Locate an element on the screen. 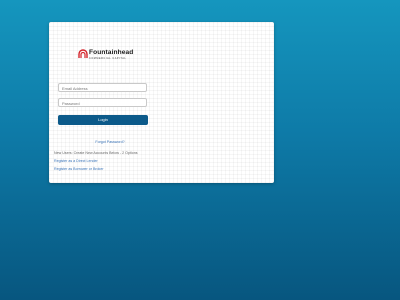  password-field: Password is located at coordinates (102, 102).